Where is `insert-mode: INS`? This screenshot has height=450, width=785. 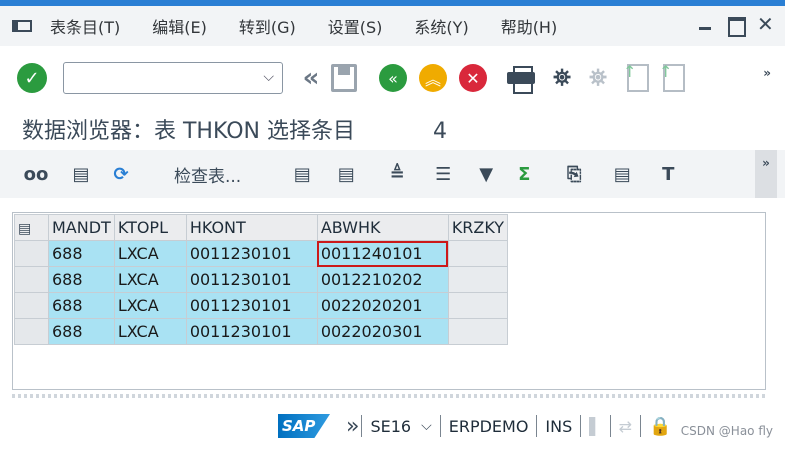
insert-mode: INS is located at coordinates (558, 426).